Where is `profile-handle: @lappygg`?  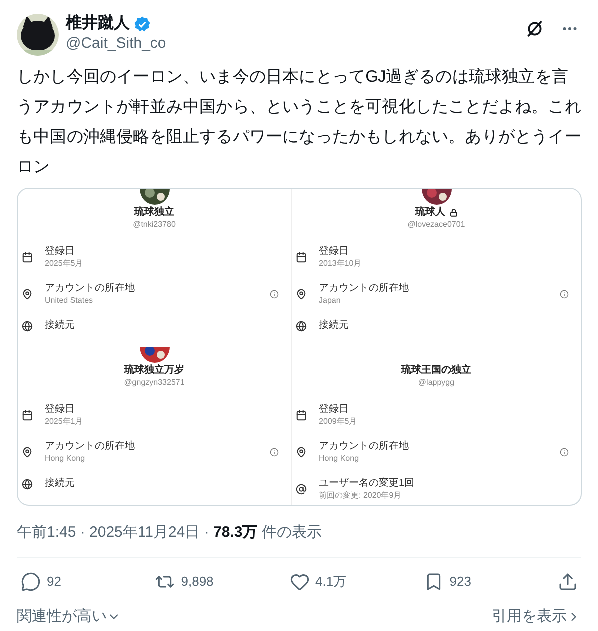
profile-handle: @lappygg is located at coordinates (436, 382).